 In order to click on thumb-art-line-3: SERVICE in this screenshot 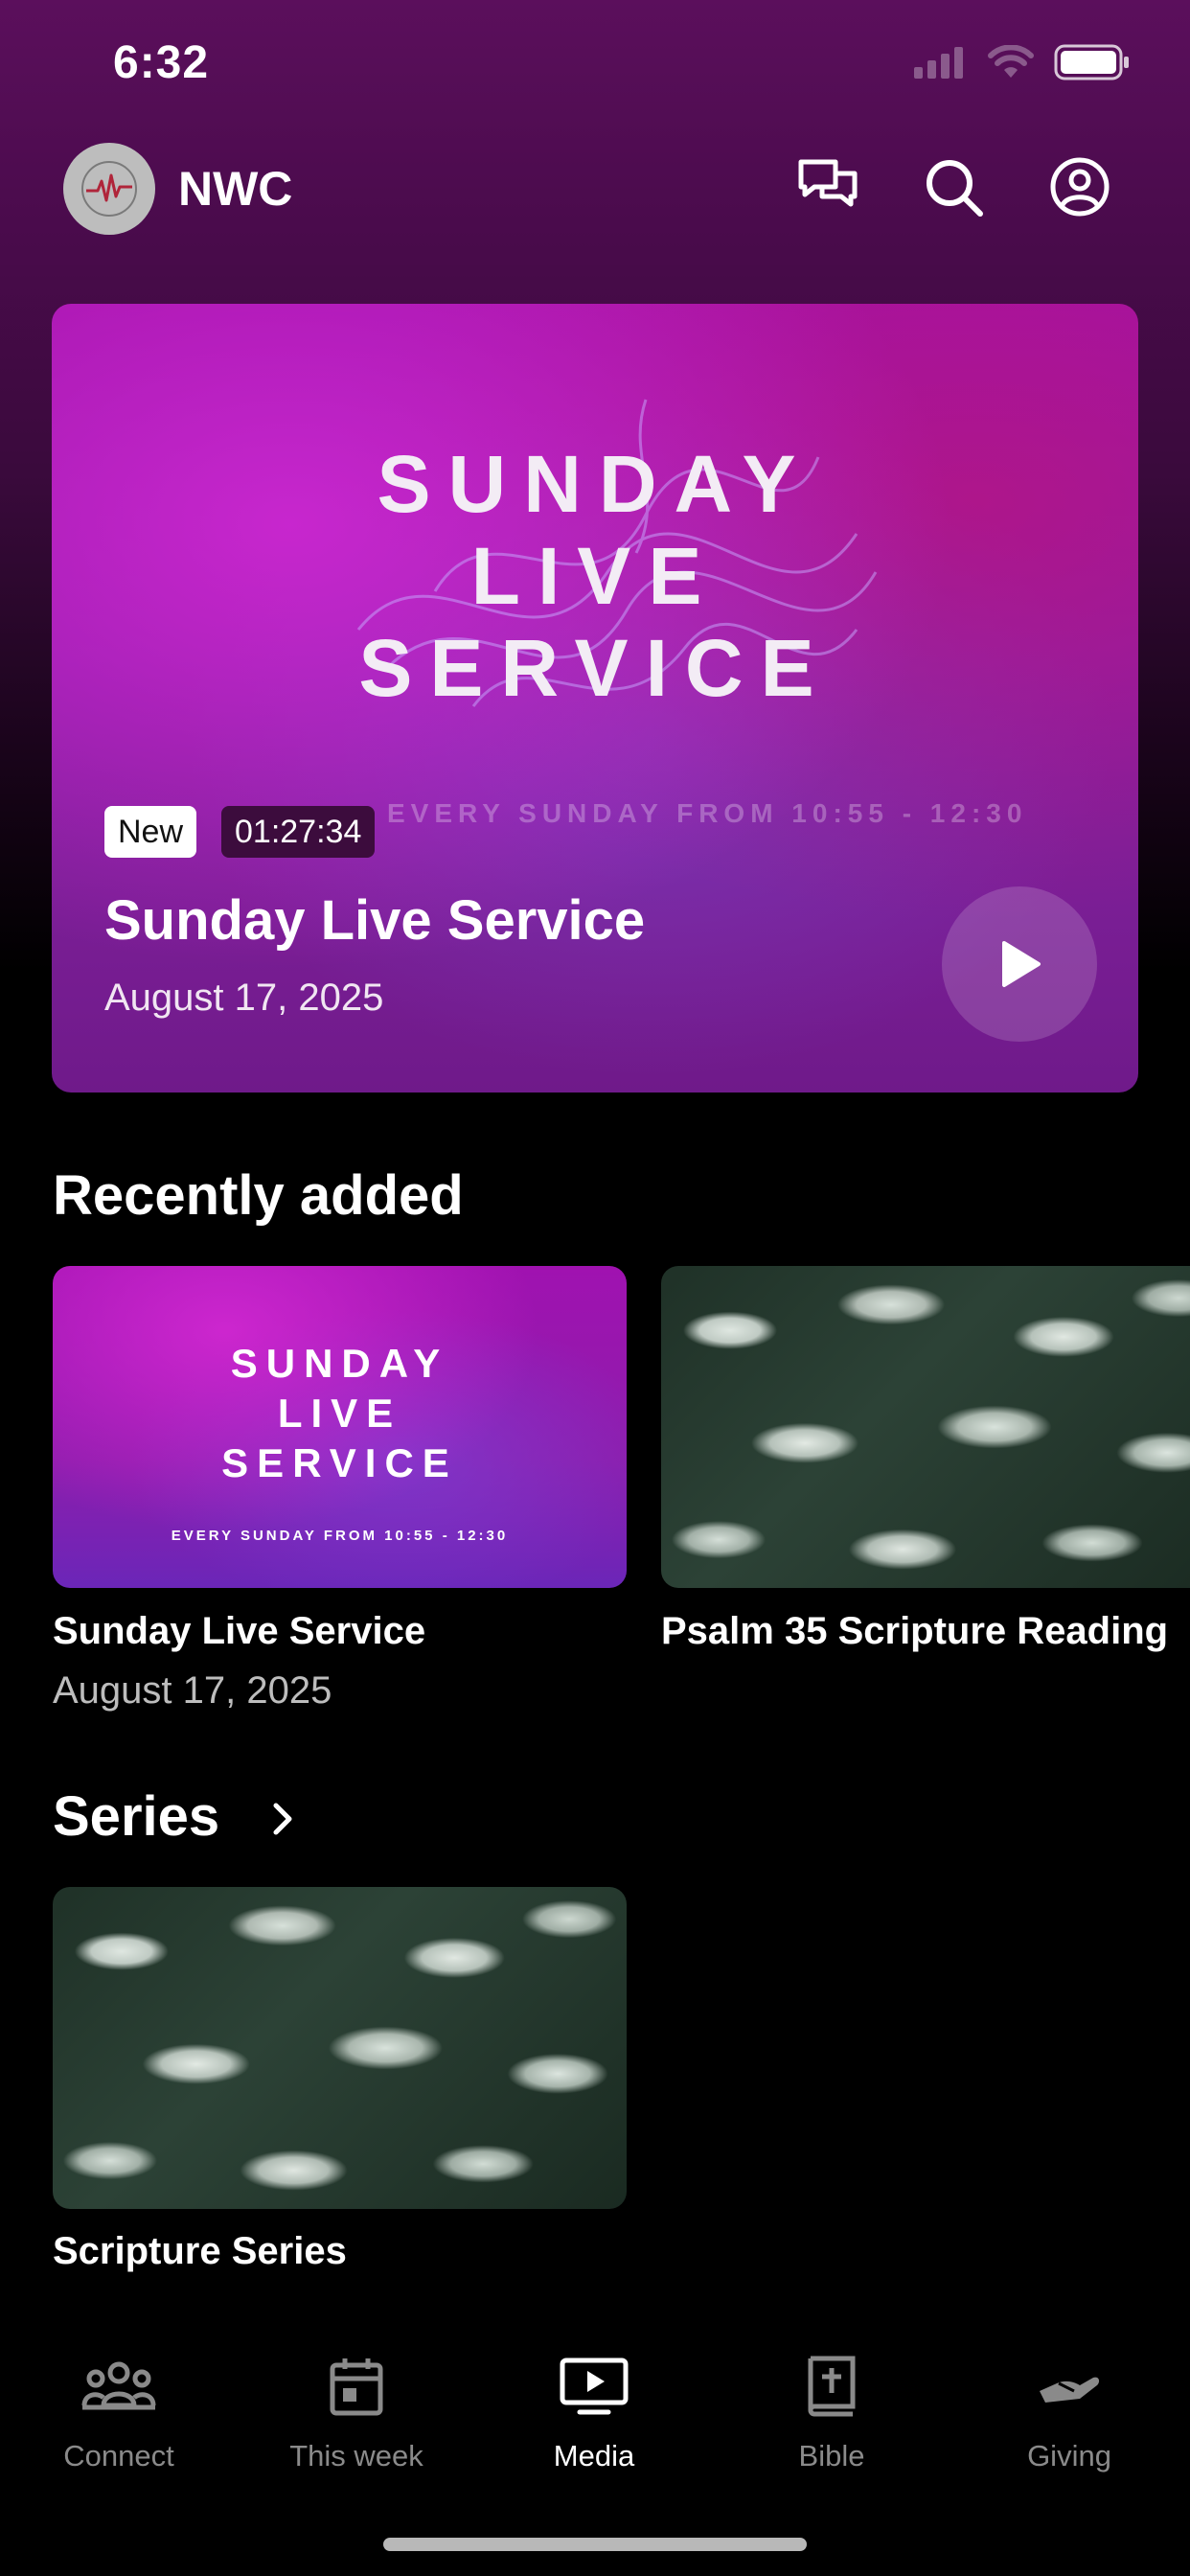, I will do `click(340, 1462)`.